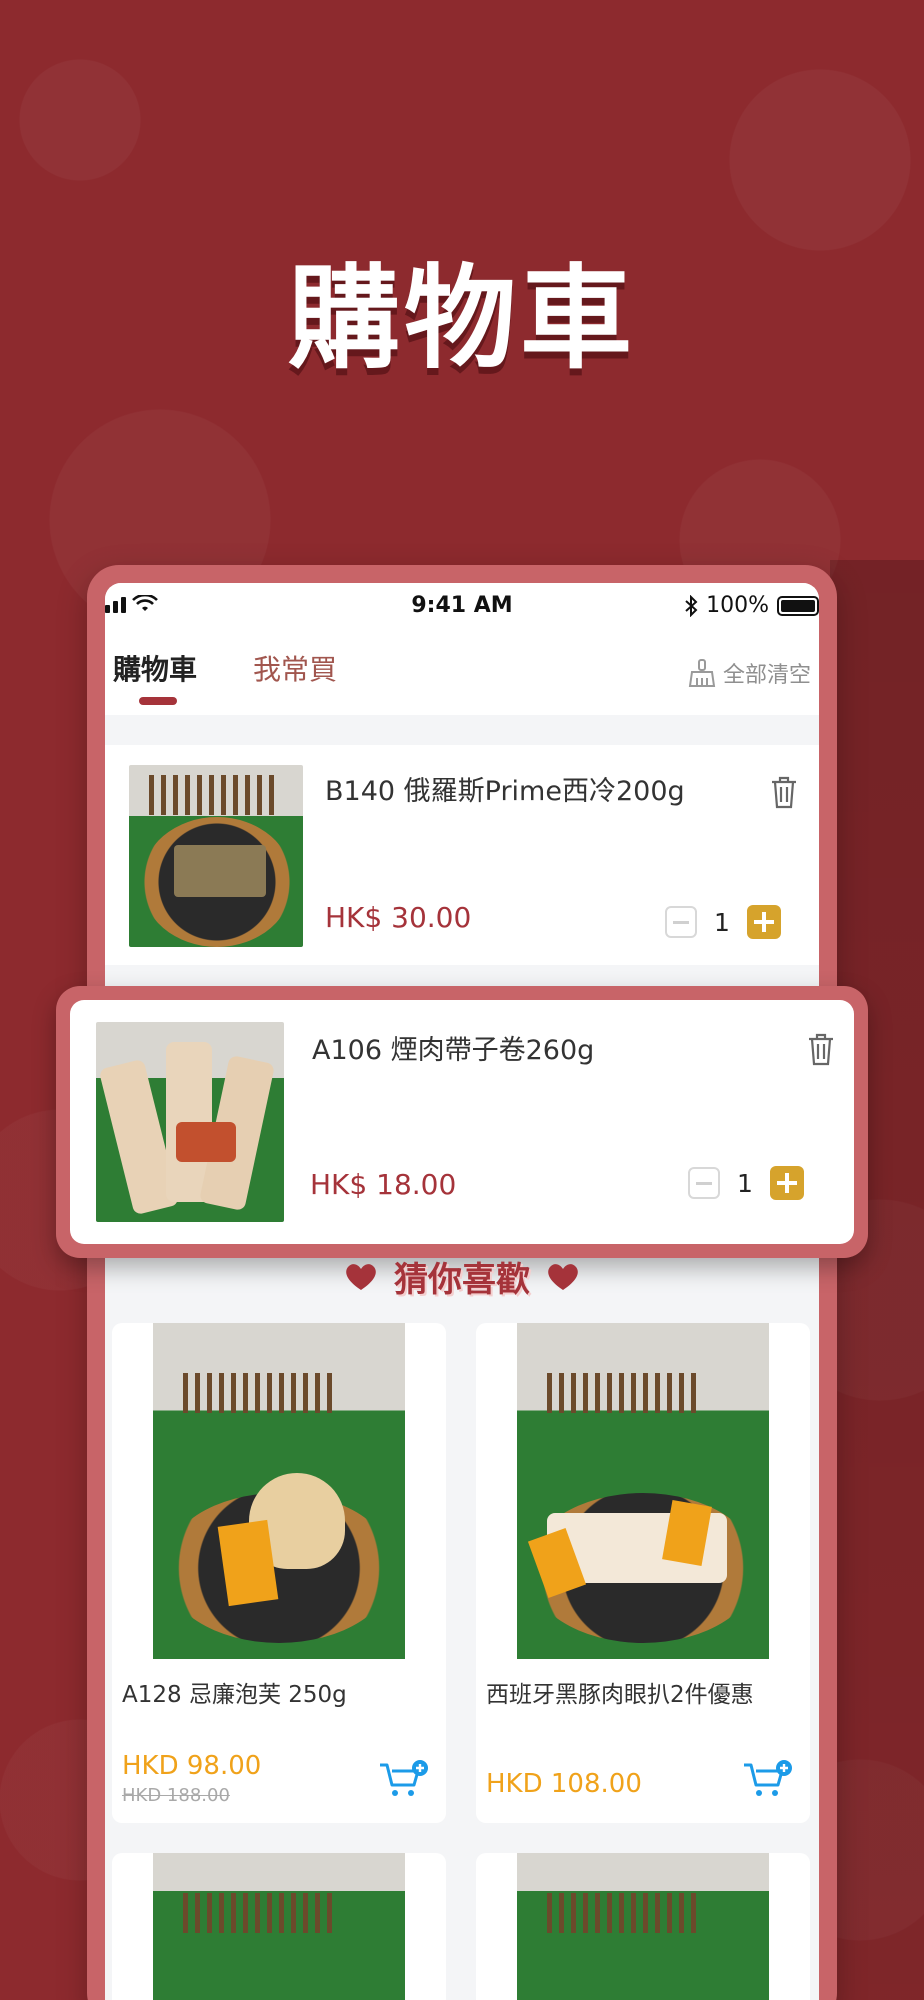  I want to click on guess-heading-text: 猜你喜歡, so click(462, 1280).